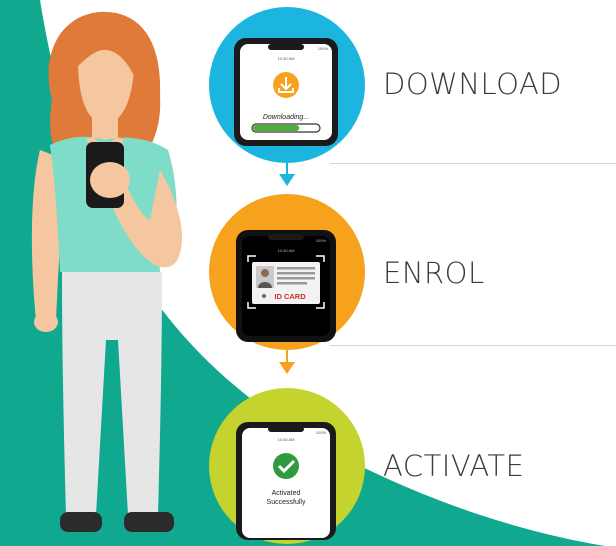  What do you see at coordinates (454, 466) in the screenshot?
I see `step-label-activate: ACTIVATE` at bounding box center [454, 466].